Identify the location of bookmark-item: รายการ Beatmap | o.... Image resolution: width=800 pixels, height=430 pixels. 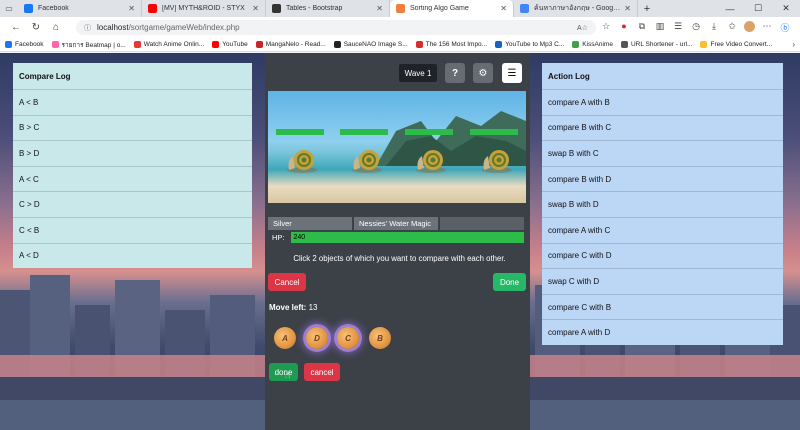
(88, 45).